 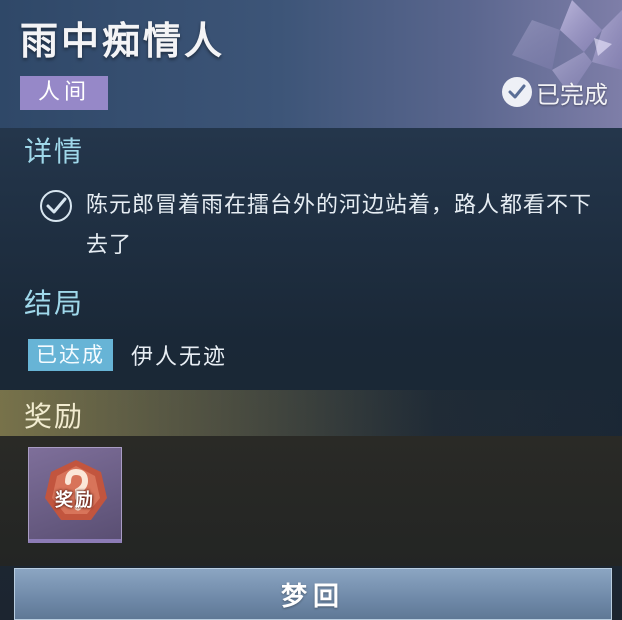 I want to click on detail-item: 陈元郎冒着雨在擂台外的河边站着，路人都看不下去了, so click(x=323, y=226).